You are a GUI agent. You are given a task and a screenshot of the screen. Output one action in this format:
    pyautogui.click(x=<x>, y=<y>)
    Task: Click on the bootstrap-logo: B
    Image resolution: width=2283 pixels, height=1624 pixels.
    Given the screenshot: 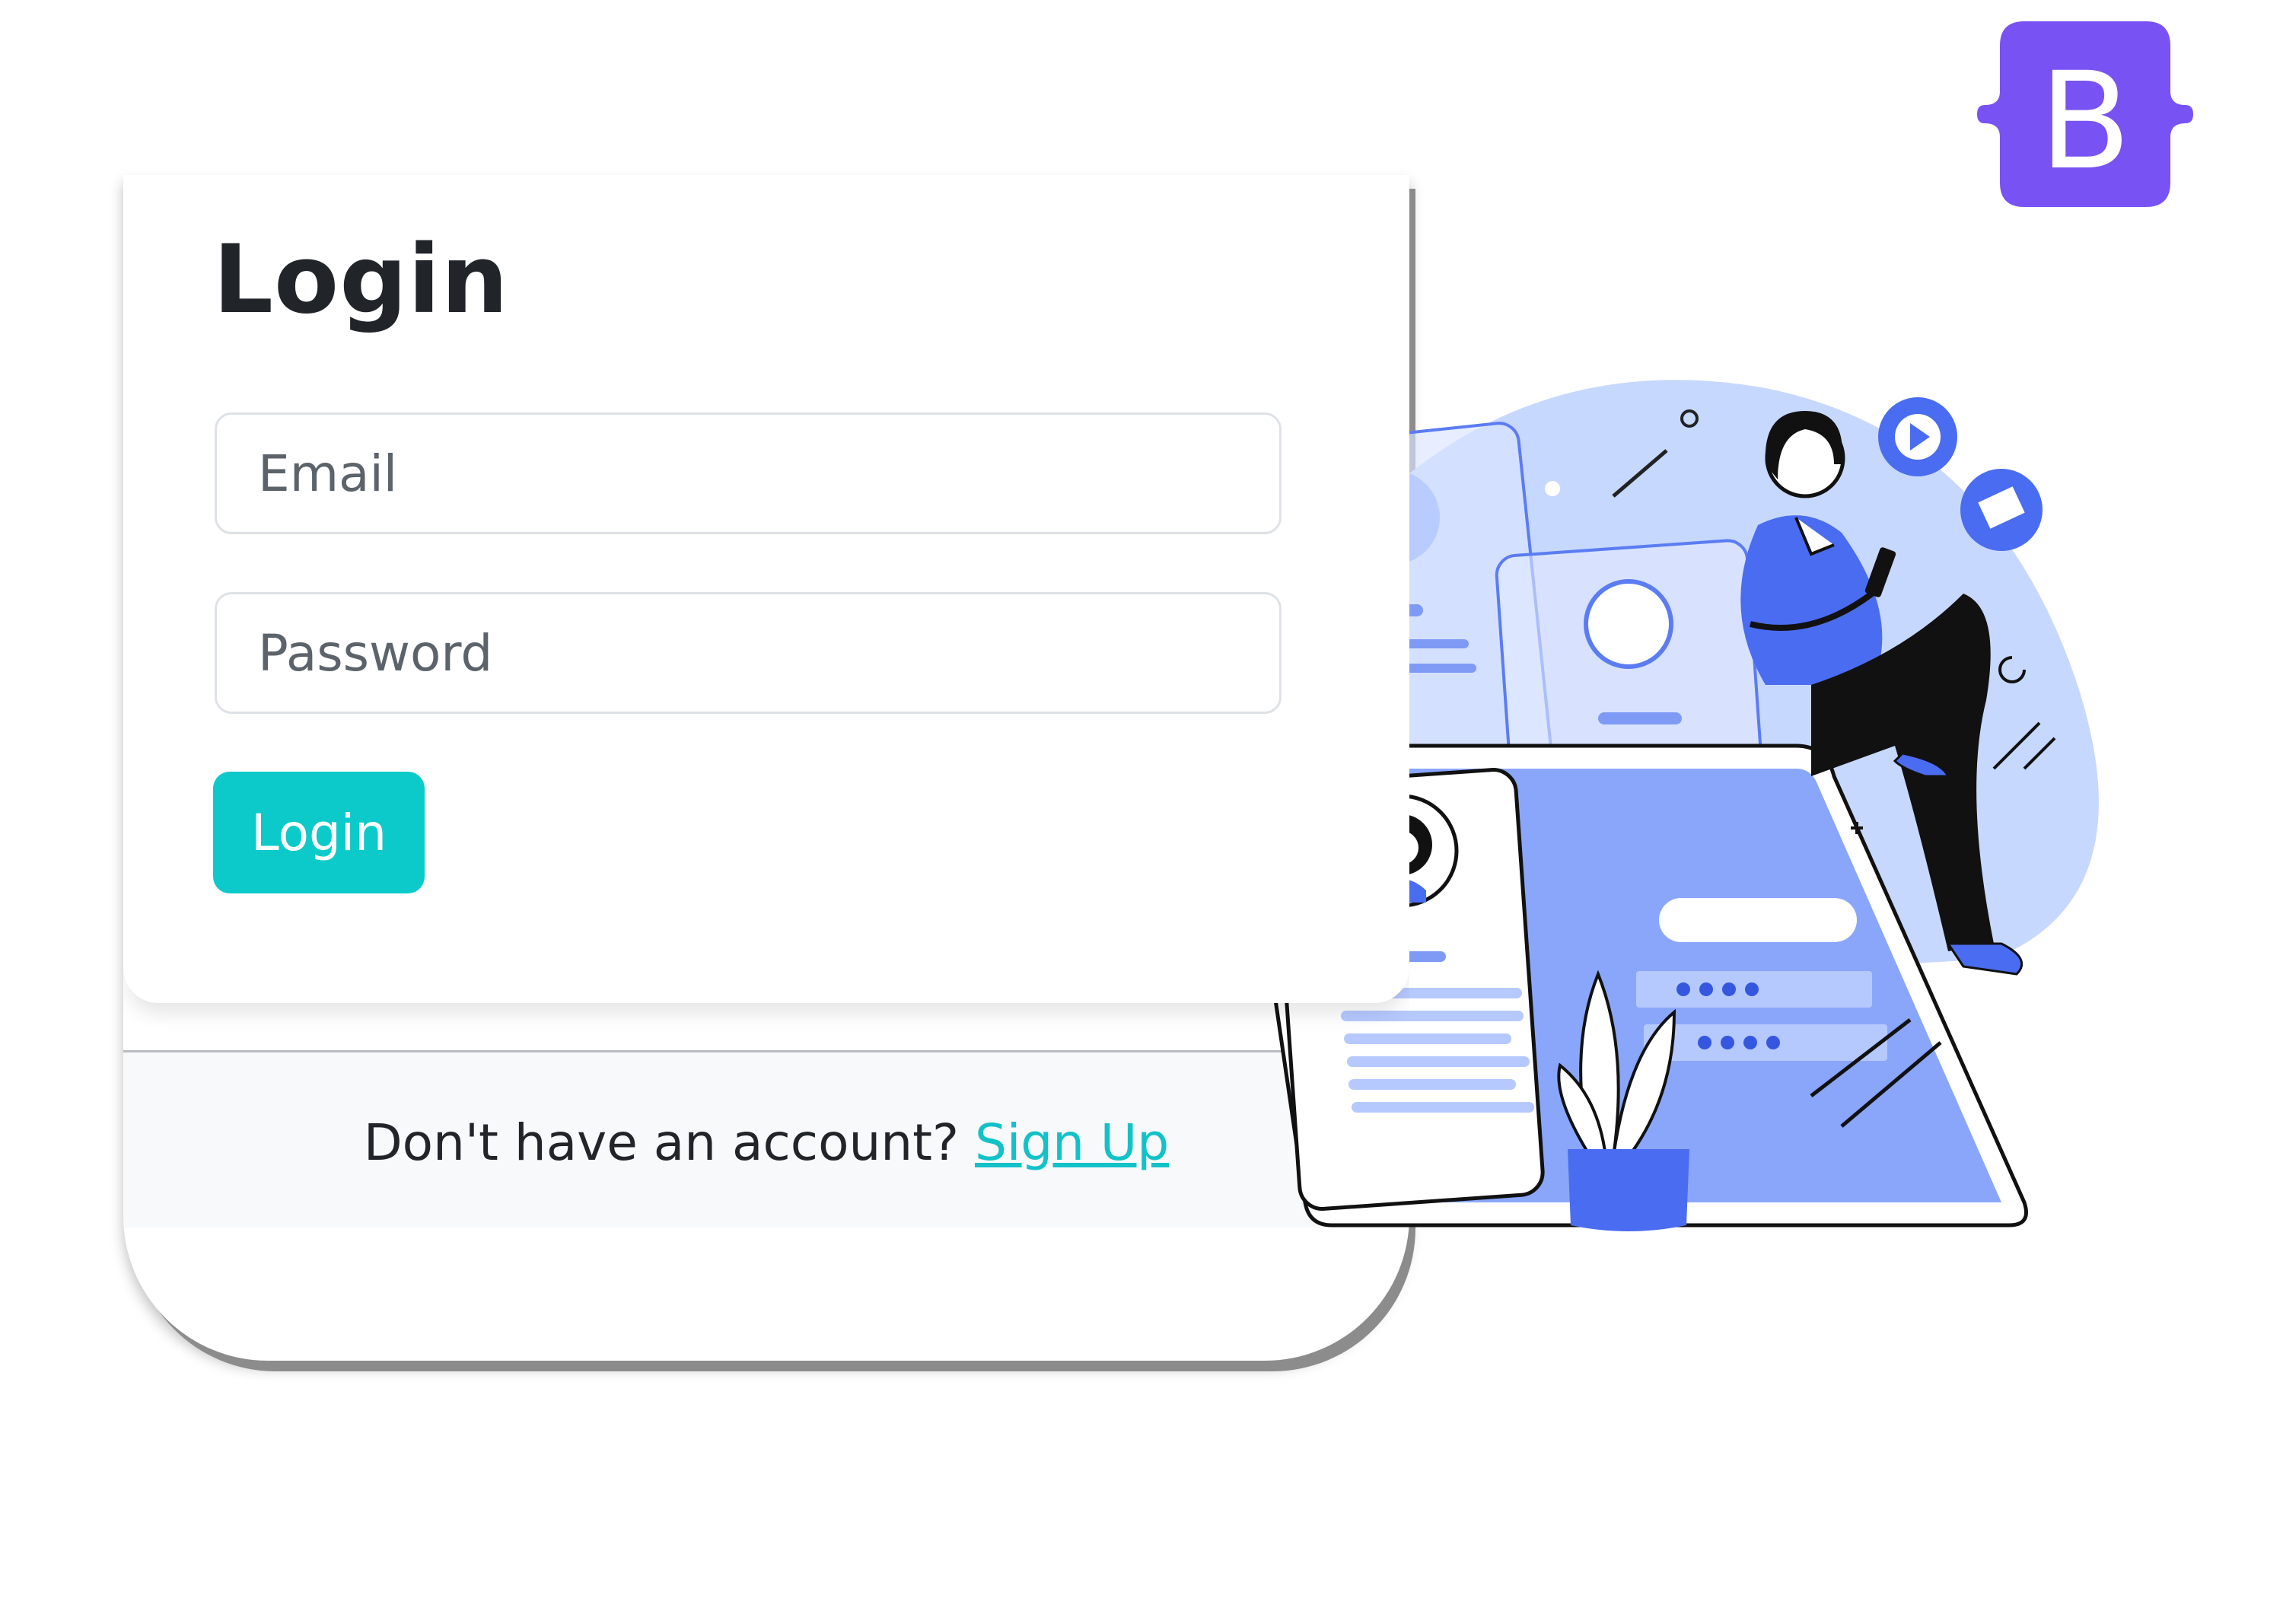 What is the action you would take?
    pyautogui.click(x=2085, y=114)
    